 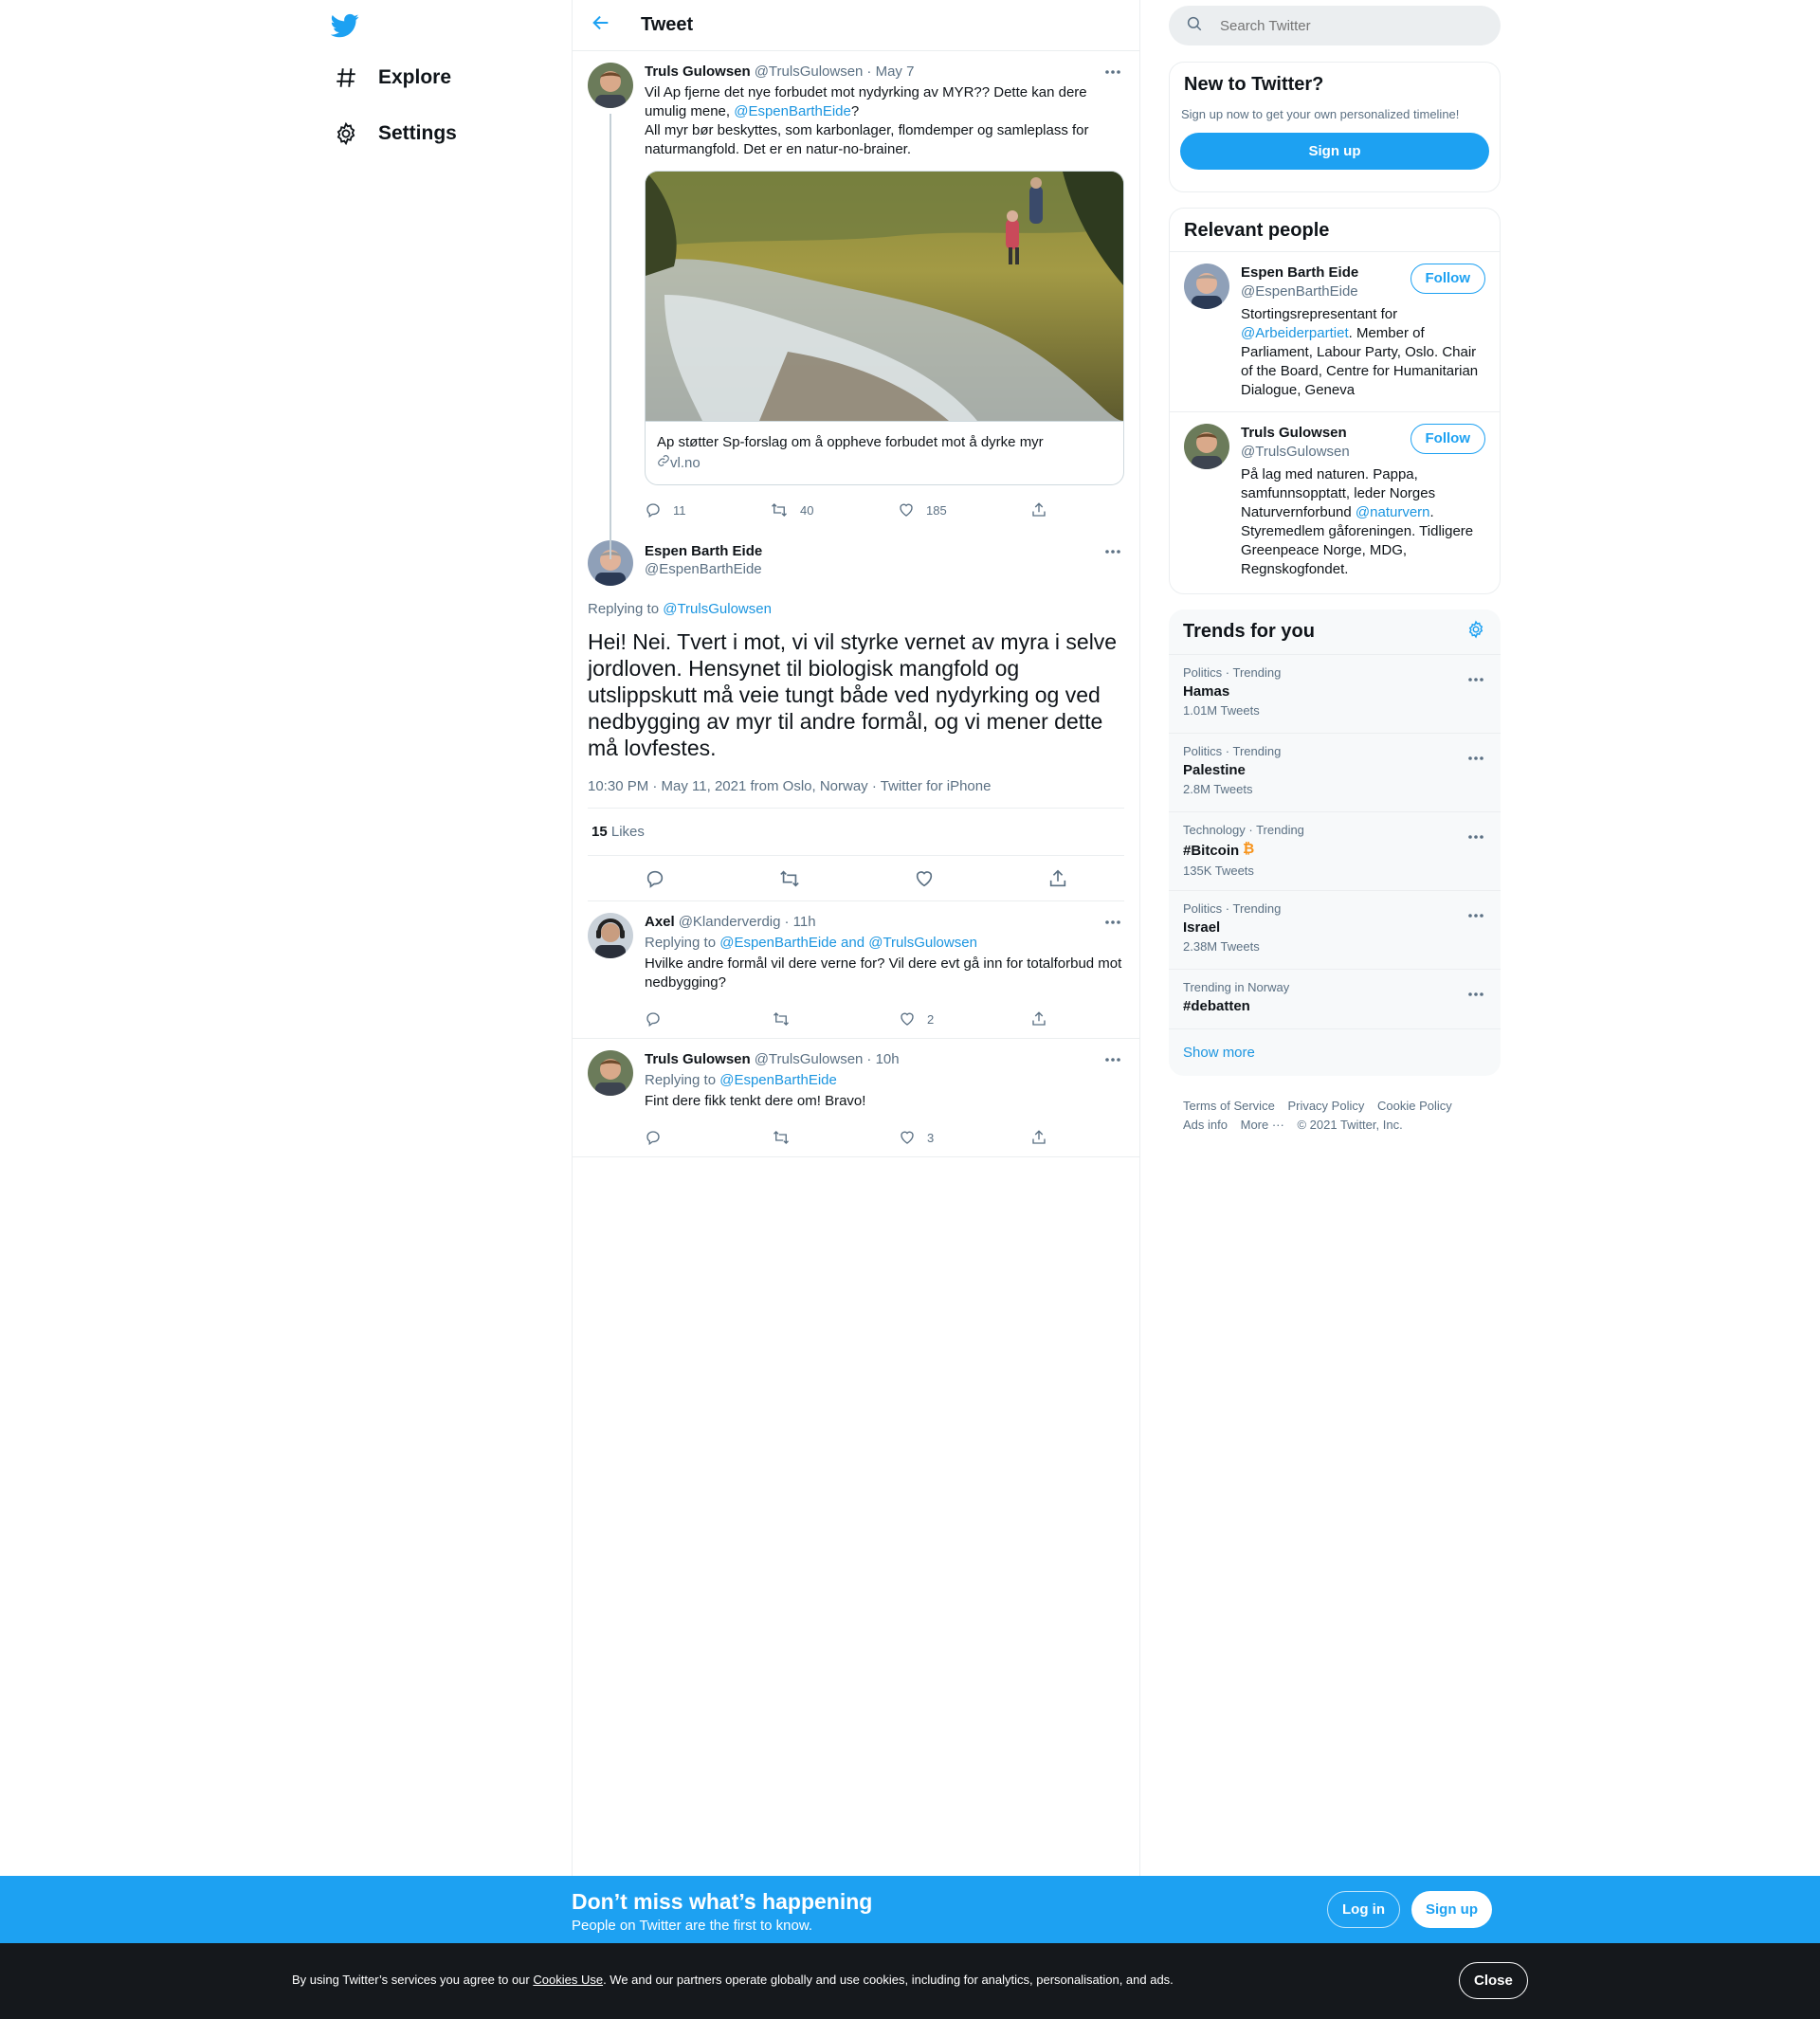 What do you see at coordinates (1295, 433) in the screenshot?
I see `person-name: Truls Gulowsen` at bounding box center [1295, 433].